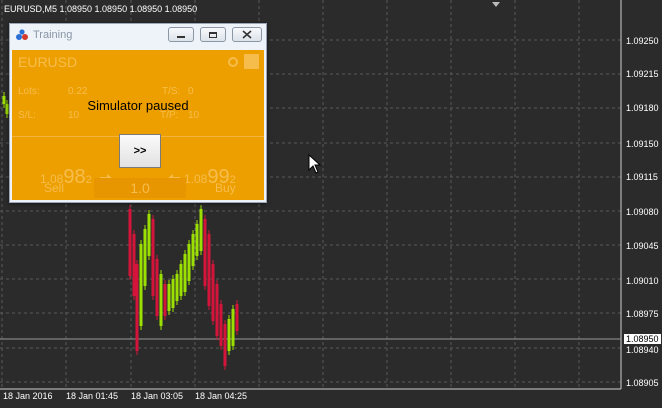 This screenshot has width=662, height=408. What do you see at coordinates (642, 108) in the screenshot?
I see `price-axis-label: 1.09180` at bounding box center [642, 108].